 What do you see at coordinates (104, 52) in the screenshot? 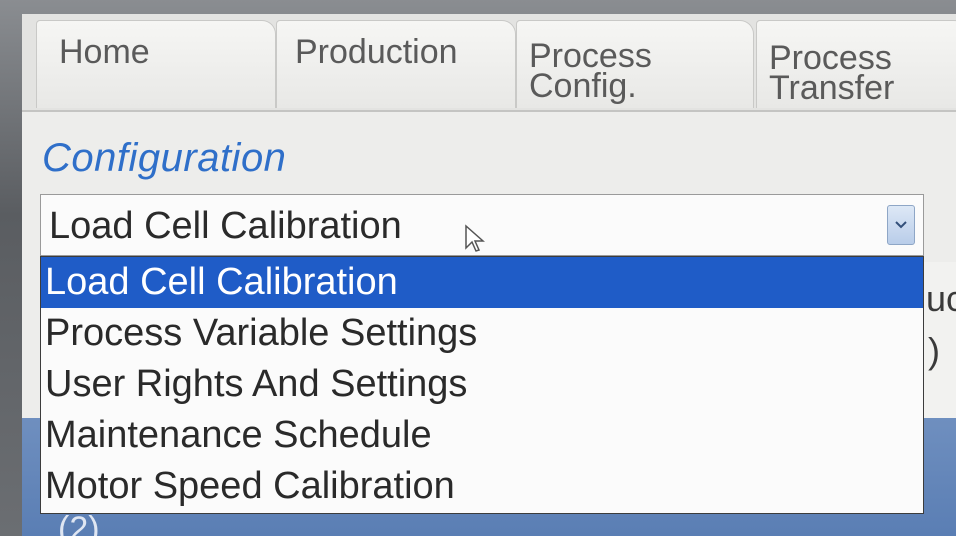
I see `tab-home-label: Home` at bounding box center [104, 52].